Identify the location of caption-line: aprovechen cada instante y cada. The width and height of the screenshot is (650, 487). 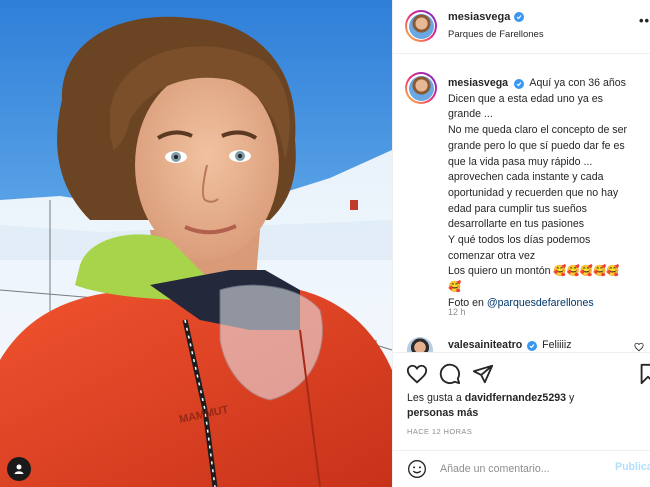
(526, 177).